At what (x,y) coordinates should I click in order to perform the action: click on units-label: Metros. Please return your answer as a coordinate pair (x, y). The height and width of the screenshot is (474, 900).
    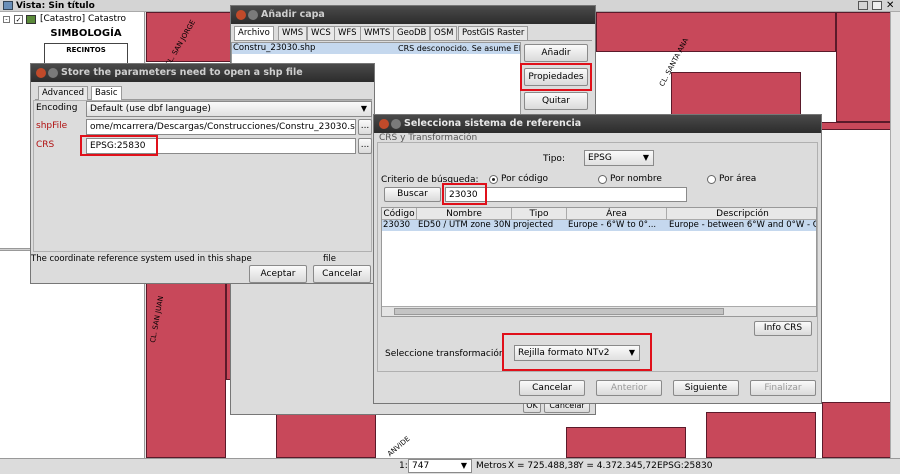
    Looking at the image, I should click on (491, 466).